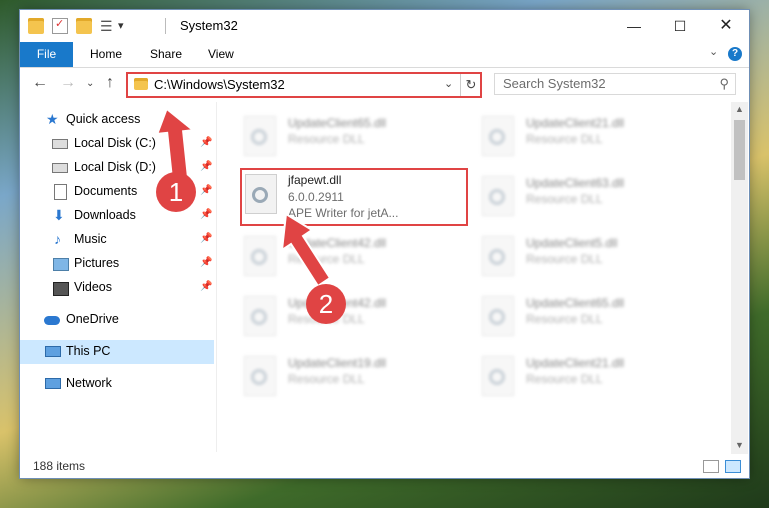 The image size is (769, 508). What do you see at coordinates (243, 197) in the screenshot?
I see `annotation-arrows` at bounding box center [243, 197].